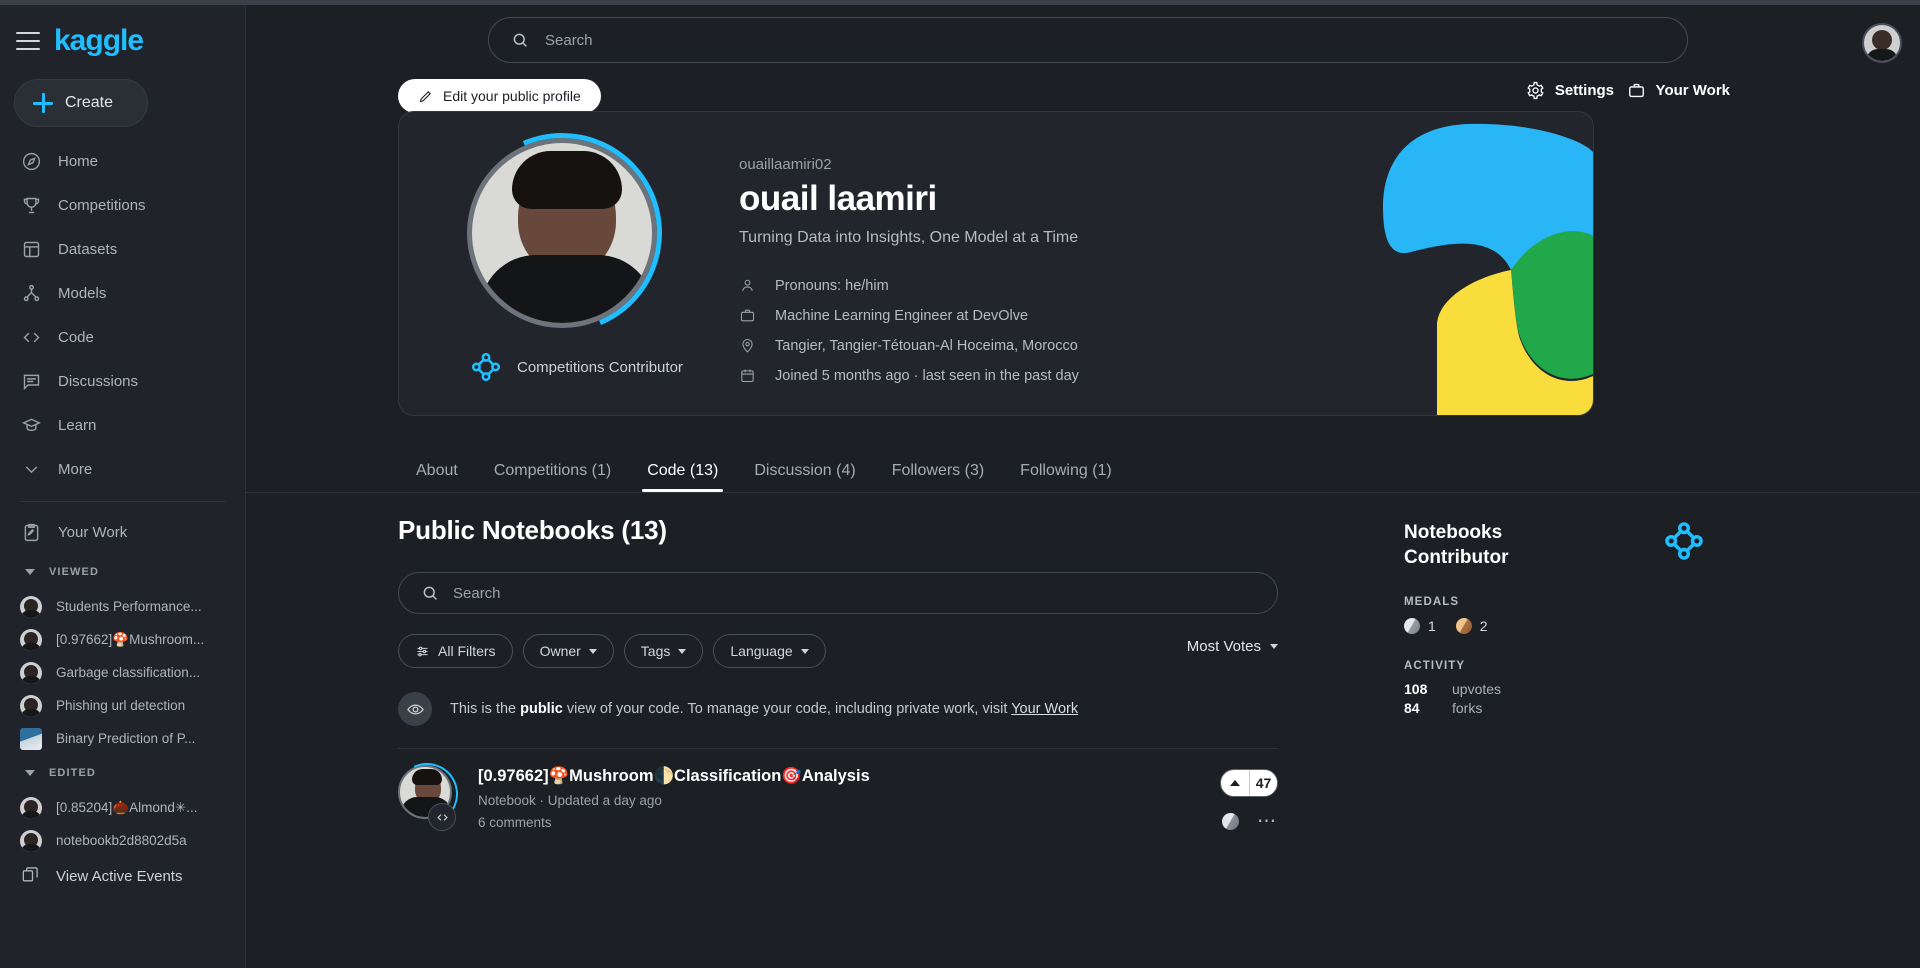 The width and height of the screenshot is (1920, 968). I want to click on user-avatar, so click(1882, 43).